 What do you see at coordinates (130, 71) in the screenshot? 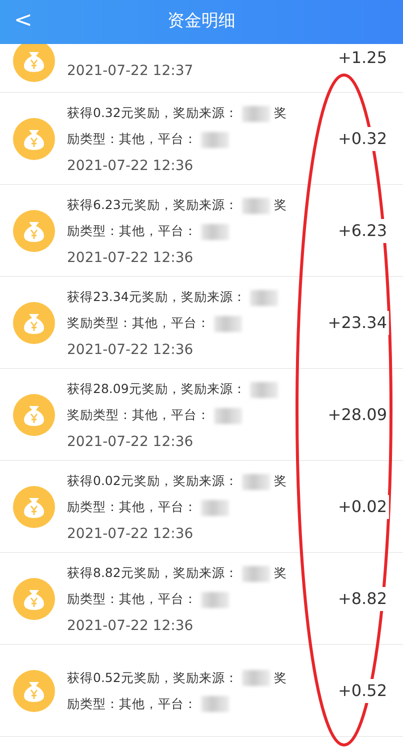
I see `record-time: 2021-07-22 12:37` at bounding box center [130, 71].